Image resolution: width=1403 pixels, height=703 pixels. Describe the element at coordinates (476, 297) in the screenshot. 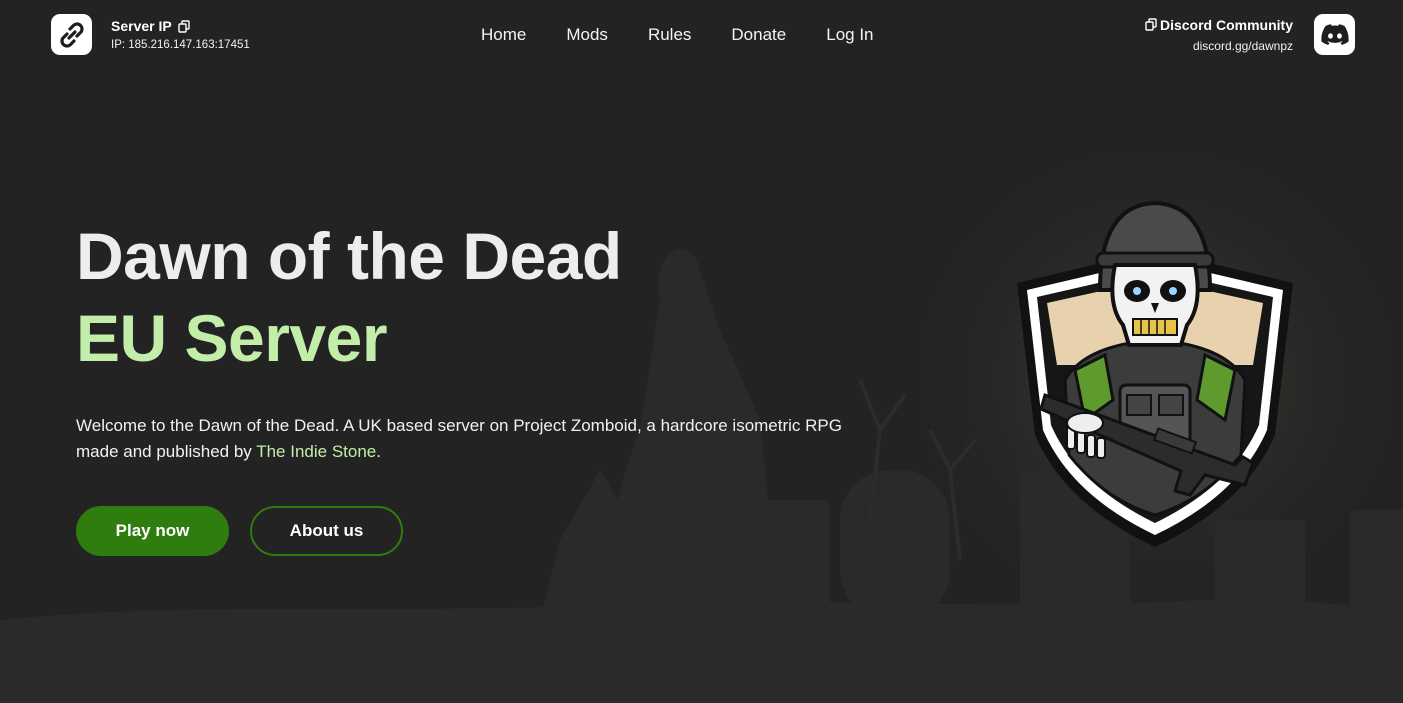

I see `hero-title: Dawn of the Dead EU Server` at that location.